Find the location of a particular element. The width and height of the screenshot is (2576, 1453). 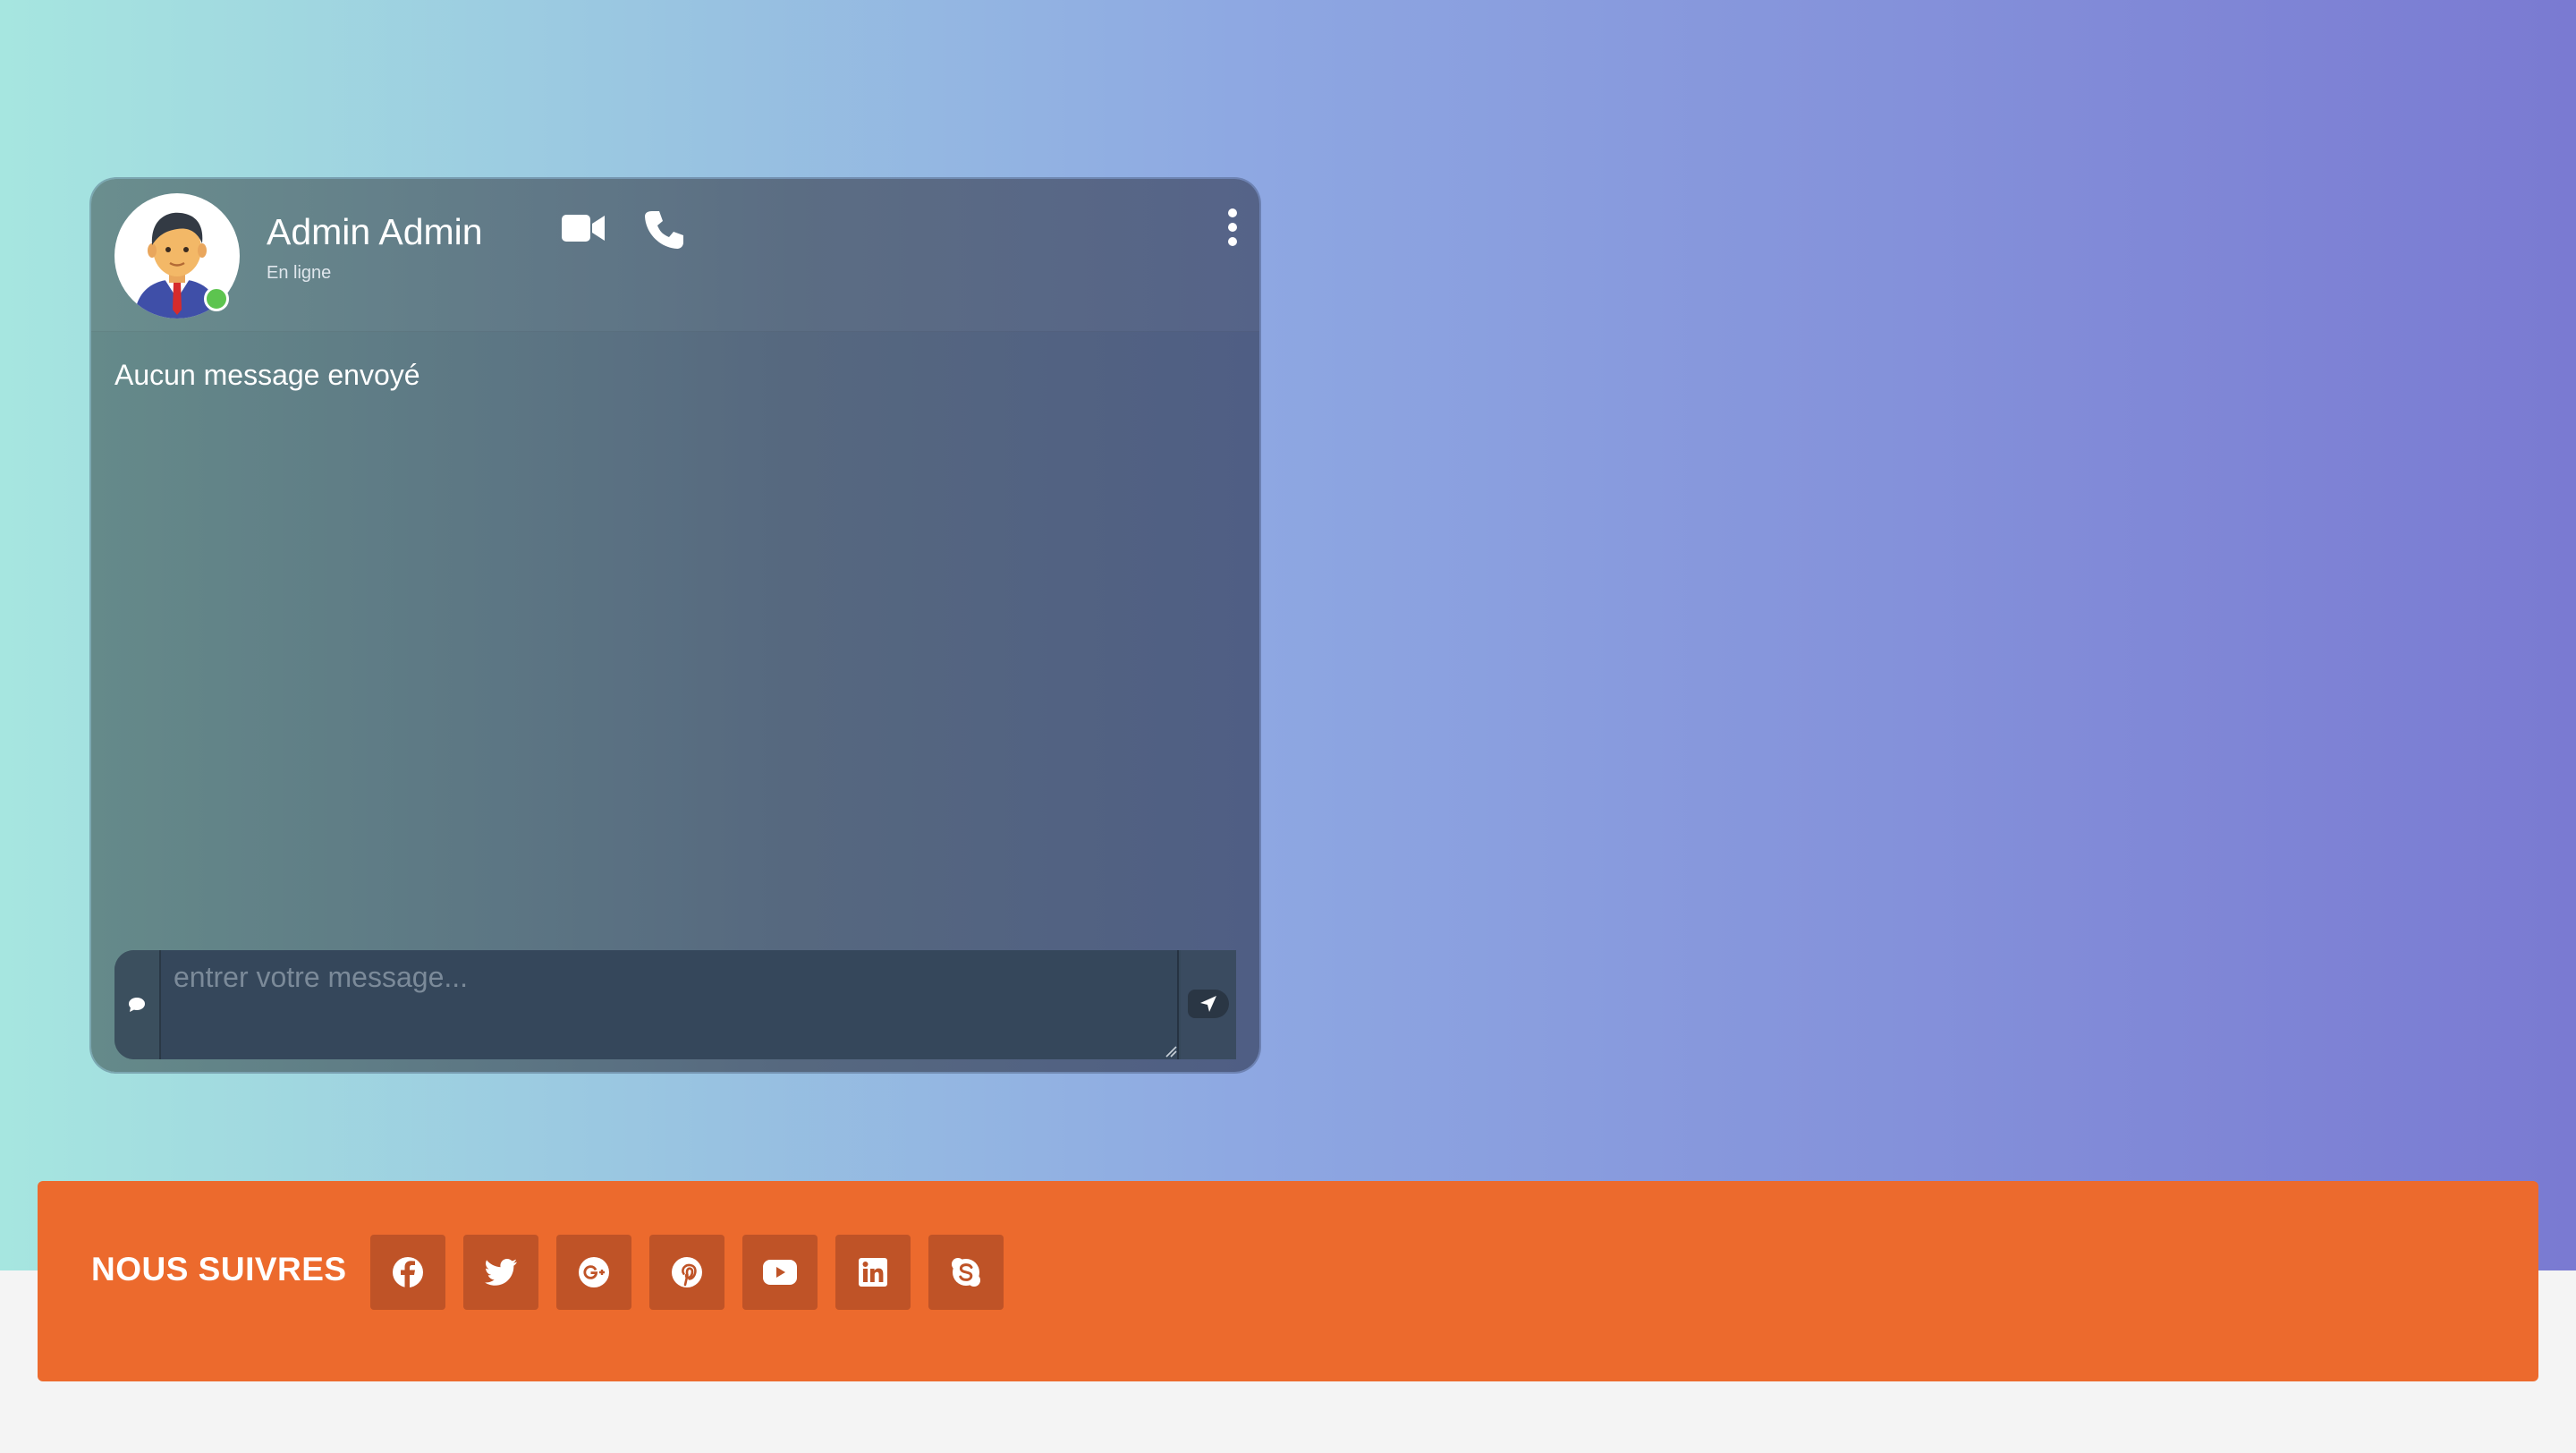

more-options-button is located at coordinates (1232, 227).